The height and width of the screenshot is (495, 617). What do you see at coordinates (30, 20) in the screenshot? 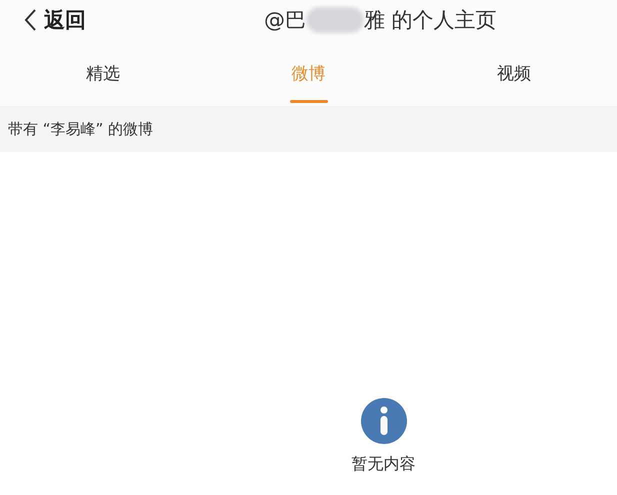
I see `chevron-left-icon` at bounding box center [30, 20].